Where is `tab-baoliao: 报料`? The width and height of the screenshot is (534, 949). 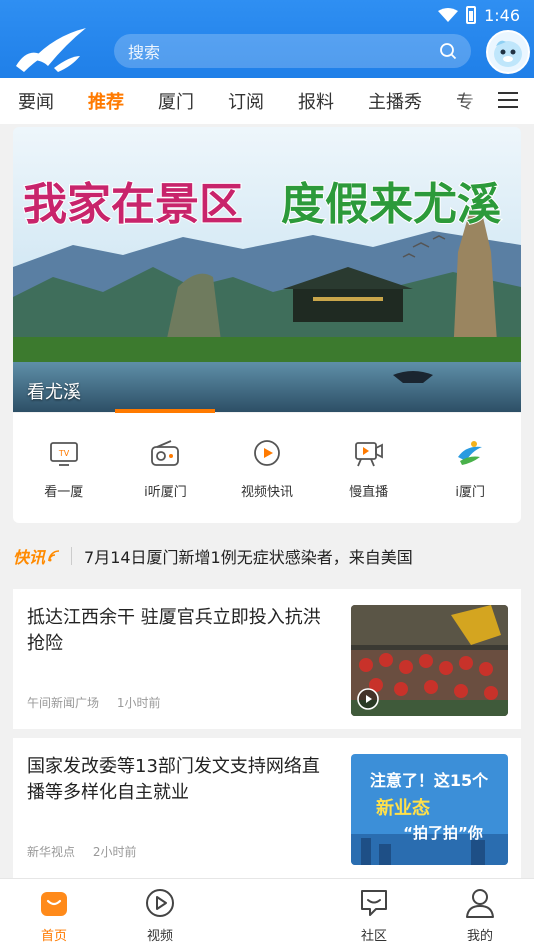 tab-baoliao: 报料 is located at coordinates (316, 101).